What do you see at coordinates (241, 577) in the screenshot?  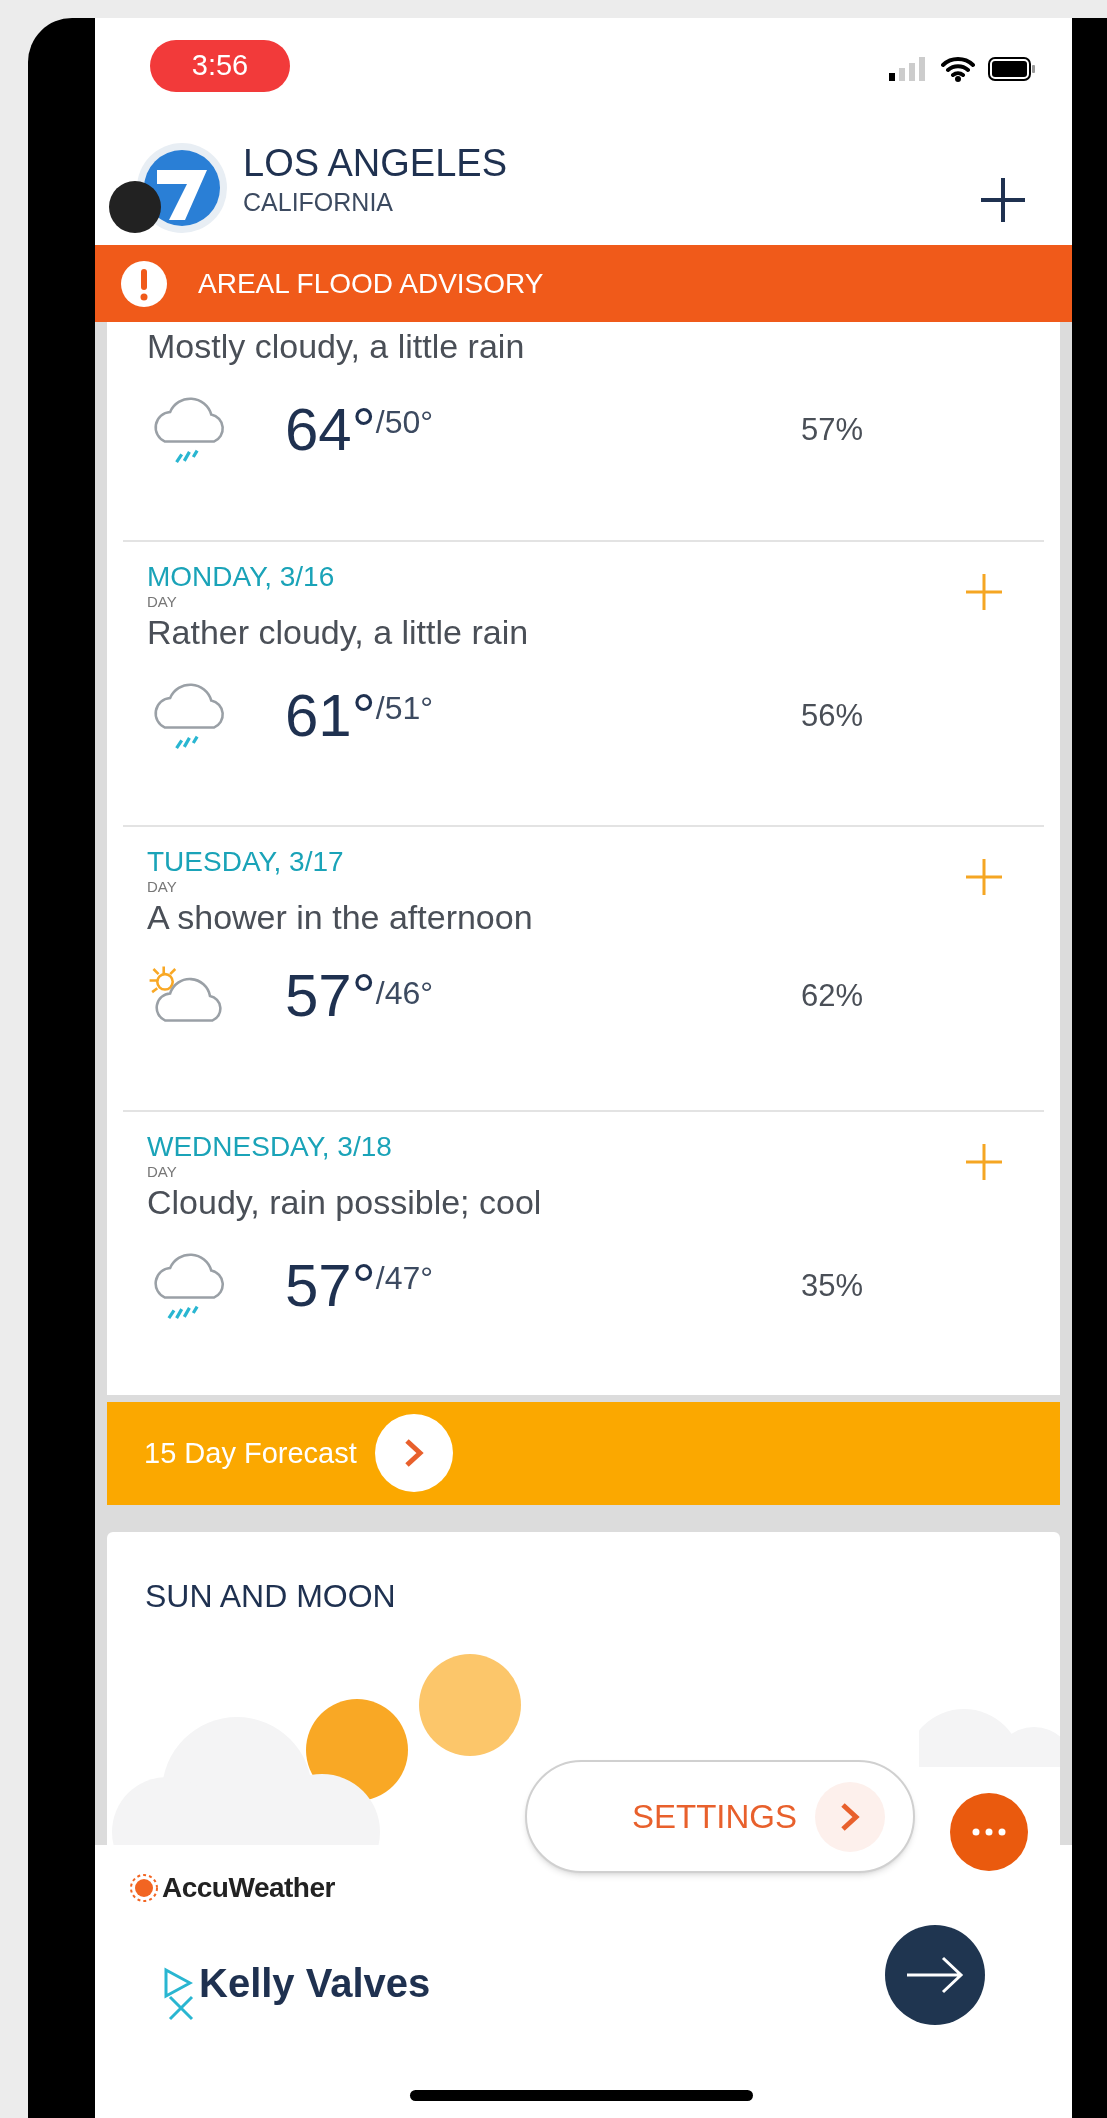 I see `forecast-date: MONDAY, 3/16` at bounding box center [241, 577].